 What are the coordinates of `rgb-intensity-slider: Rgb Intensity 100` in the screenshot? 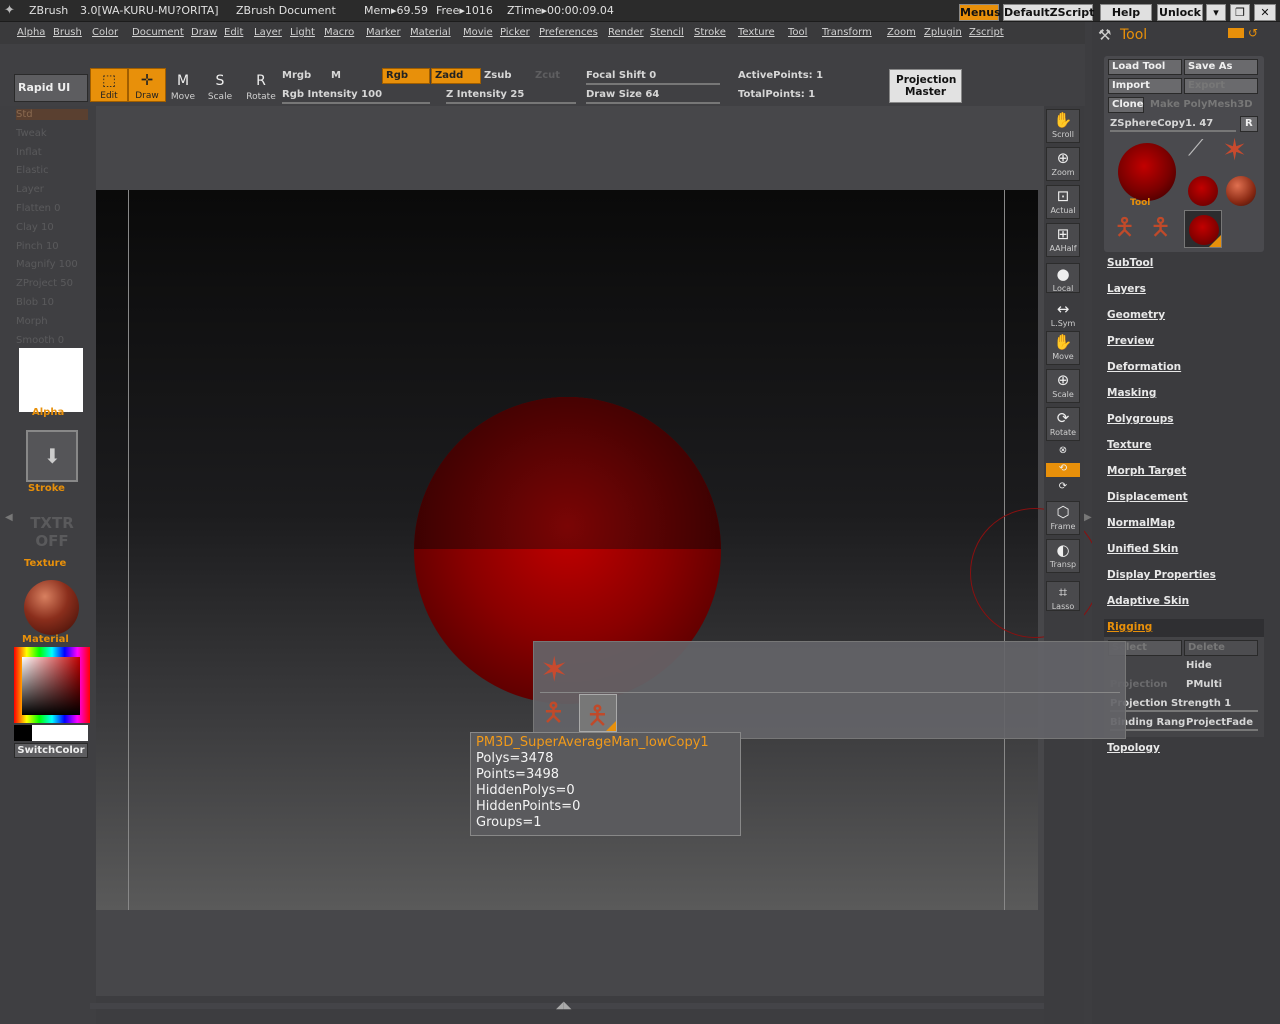 It's located at (332, 94).